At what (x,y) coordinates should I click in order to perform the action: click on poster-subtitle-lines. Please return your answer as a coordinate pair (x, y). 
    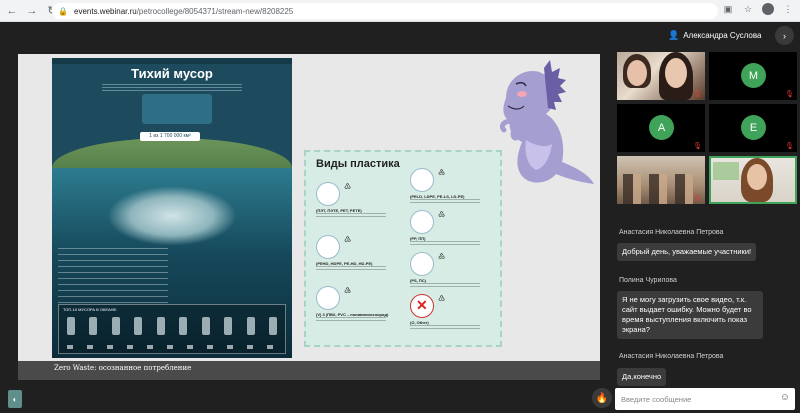
    Looking at the image, I should click on (172, 88).